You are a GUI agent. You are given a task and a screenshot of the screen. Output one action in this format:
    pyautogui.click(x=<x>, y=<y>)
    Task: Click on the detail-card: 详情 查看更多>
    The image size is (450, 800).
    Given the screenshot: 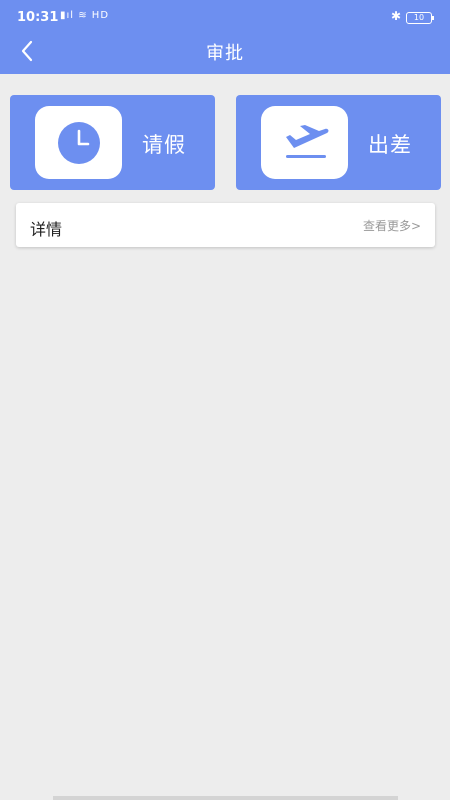 What is the action you would take?
    pyautogui.click(x=225, y=225)
    